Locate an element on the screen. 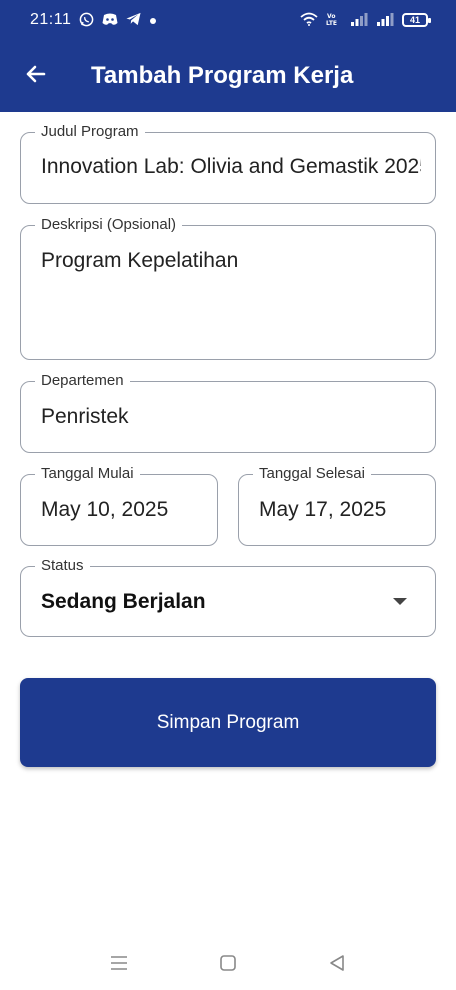 This screenshot has height=990, width=456. system-nav-bar is located at coordinates (228, 965).